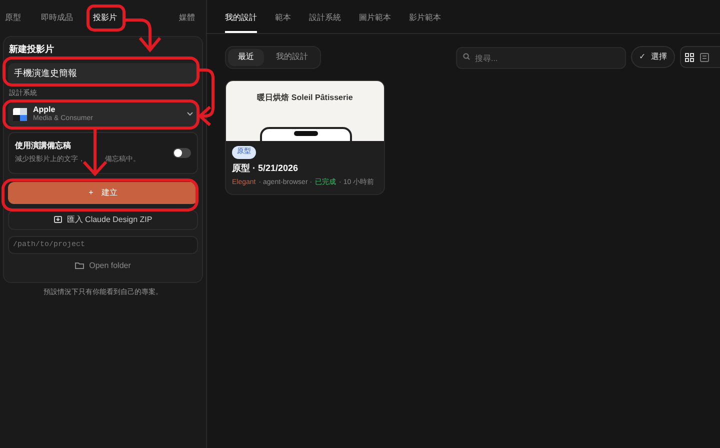  Describe the element at coordinates (704, 57) in the screenshot. I see `list-view-icon` at that location.